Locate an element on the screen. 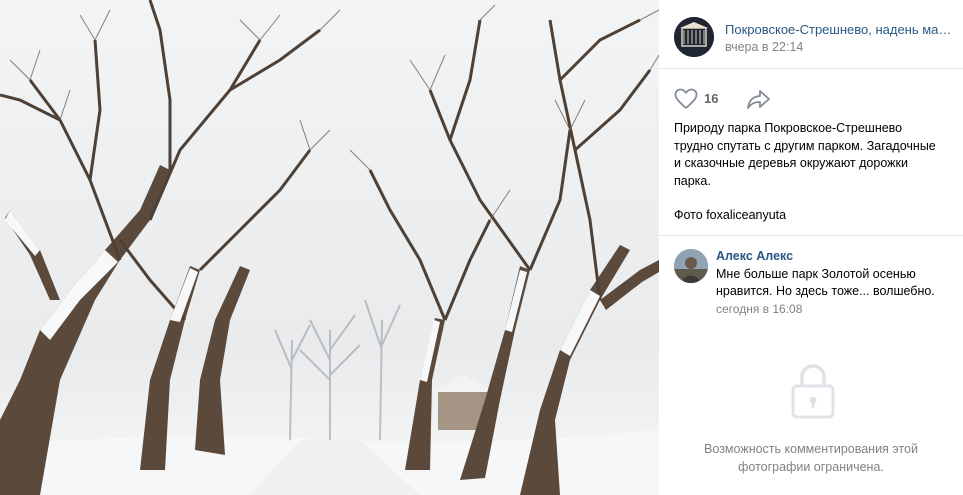  share-arrow-icon is located at coordinates (758, 99).